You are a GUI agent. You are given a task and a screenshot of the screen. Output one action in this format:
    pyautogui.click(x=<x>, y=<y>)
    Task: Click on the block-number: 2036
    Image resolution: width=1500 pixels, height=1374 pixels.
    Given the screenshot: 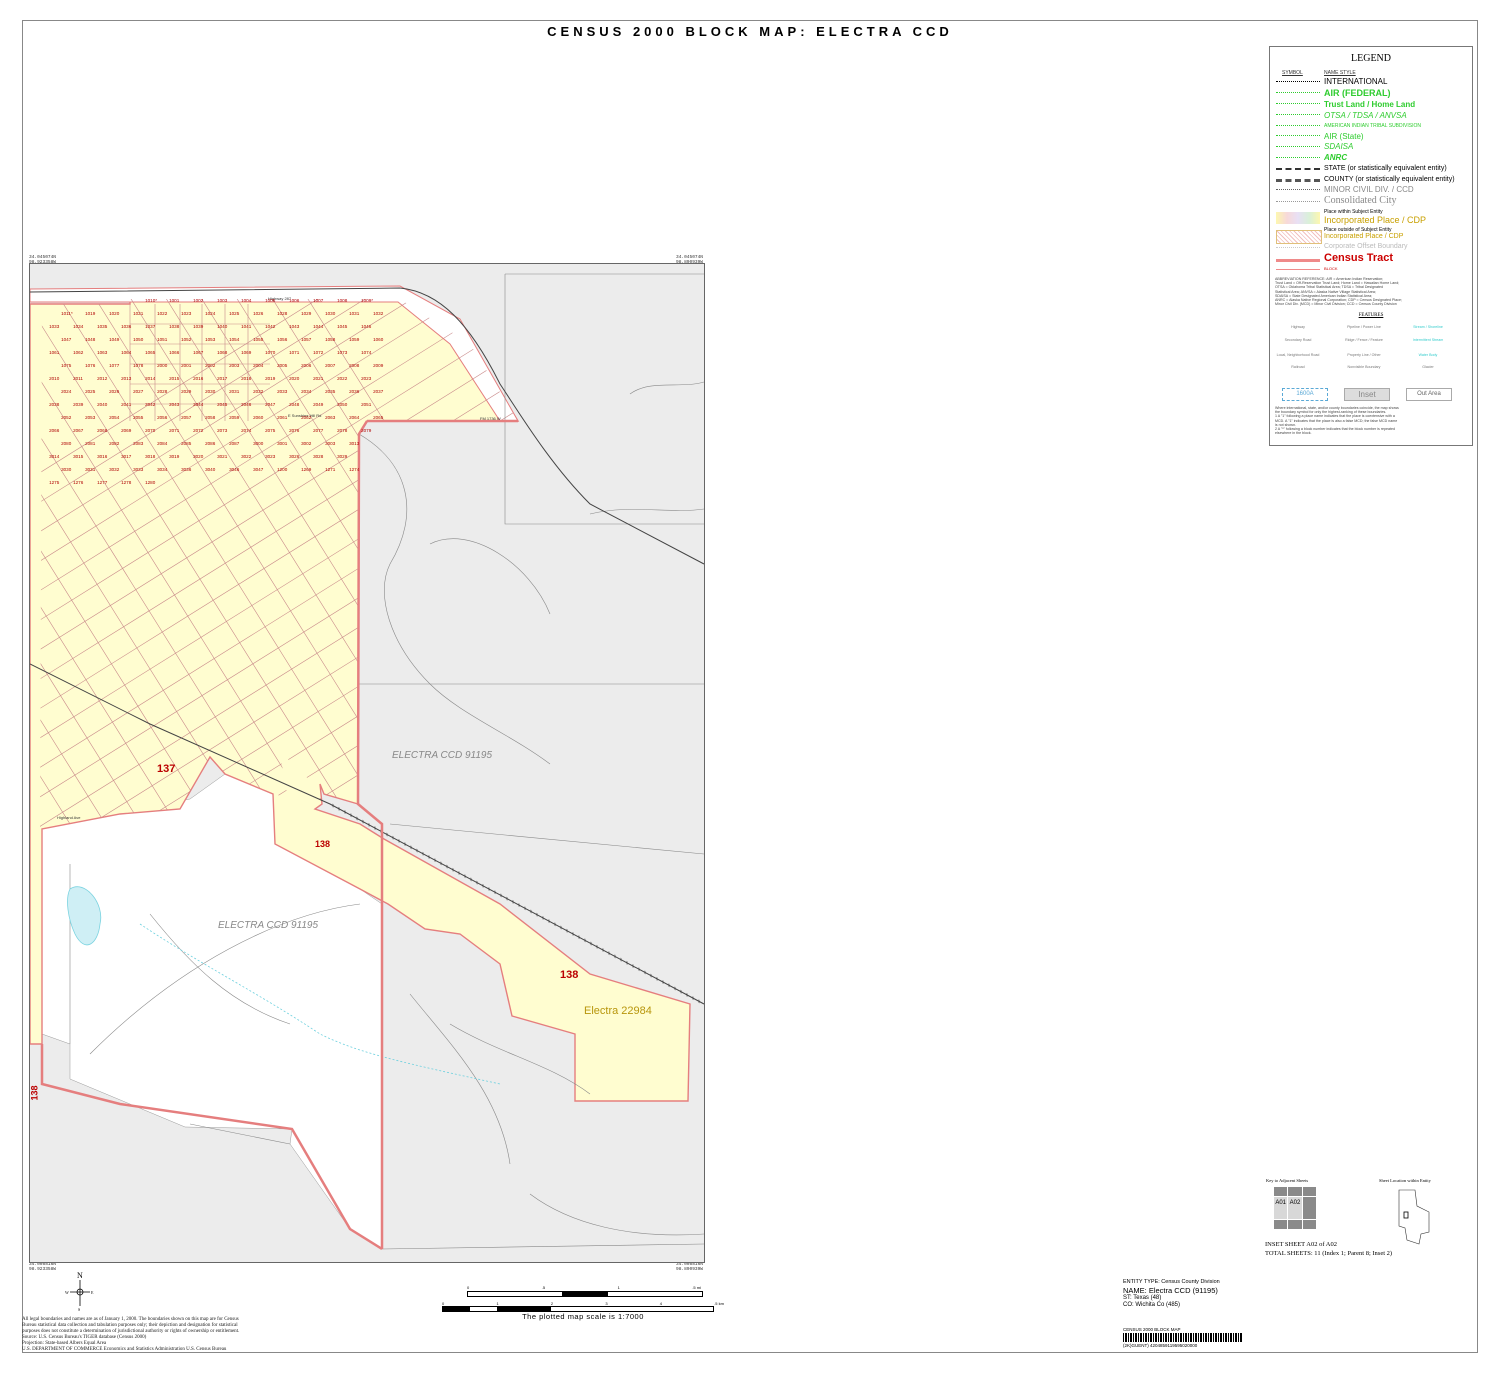 What is the action you would take?
    pyautogui.click(x=354, y=391)
    